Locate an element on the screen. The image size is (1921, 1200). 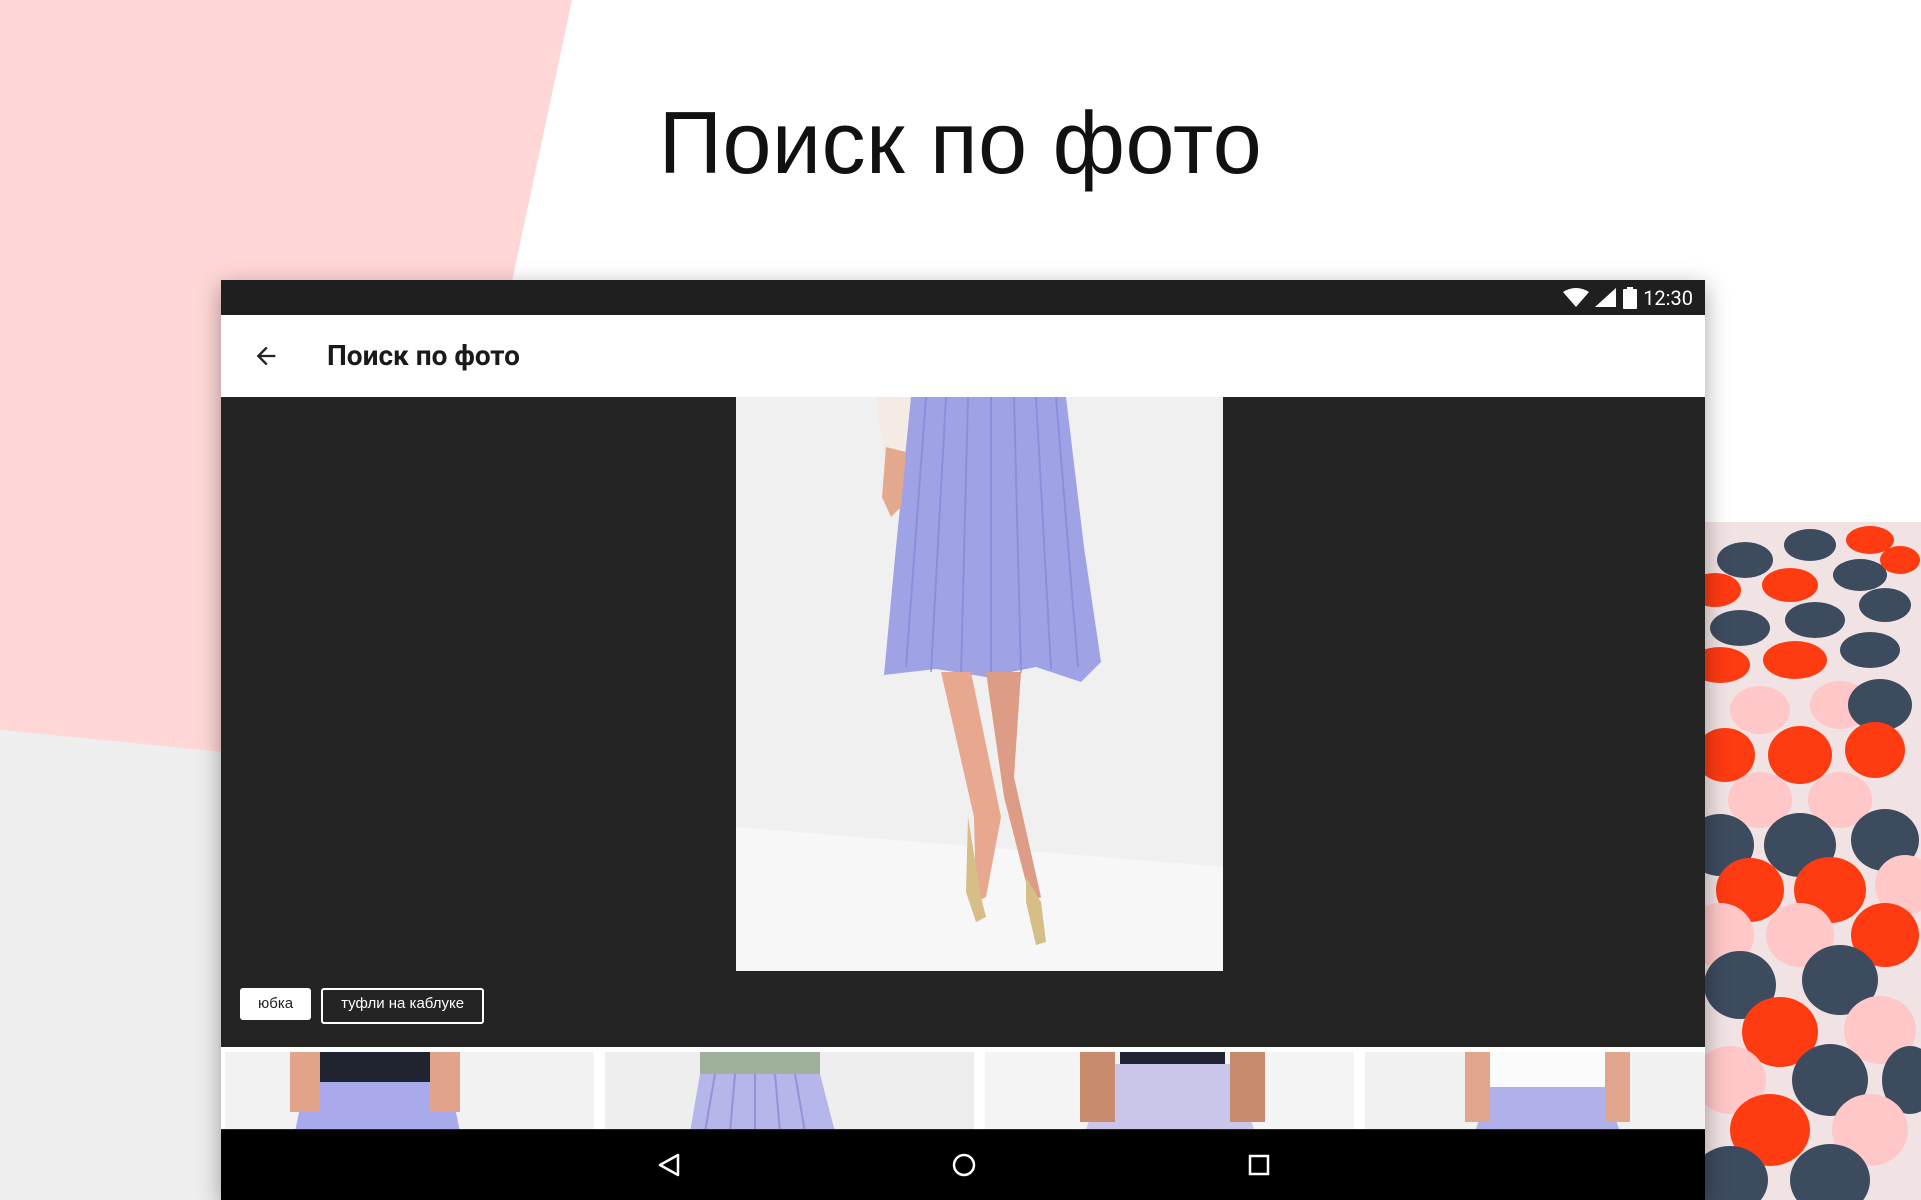
home-circle-icon is located at coordinates (964, 1165).